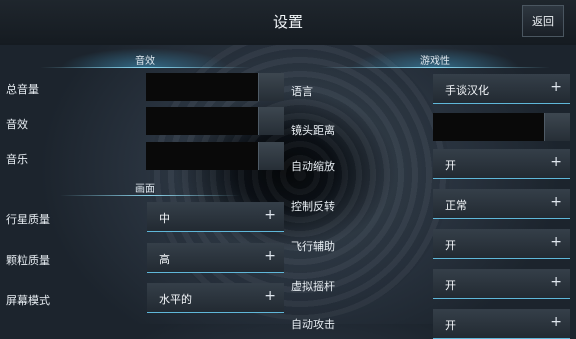  Describe the element at coordinates (215, 121) in the screenshot. I see `sfx-volume-slider` at that location.